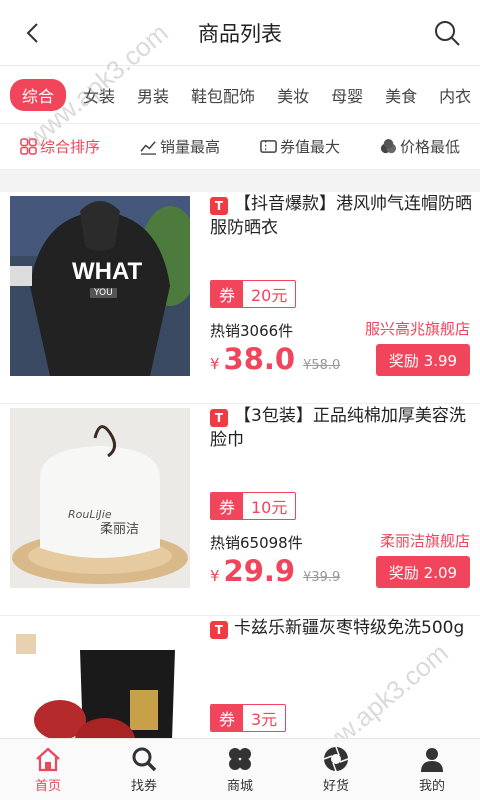  What do you see at coordinates (103, 293) in the screenshot?
I see `product-image-subtext: YOU` at bounding box center [103, 293].